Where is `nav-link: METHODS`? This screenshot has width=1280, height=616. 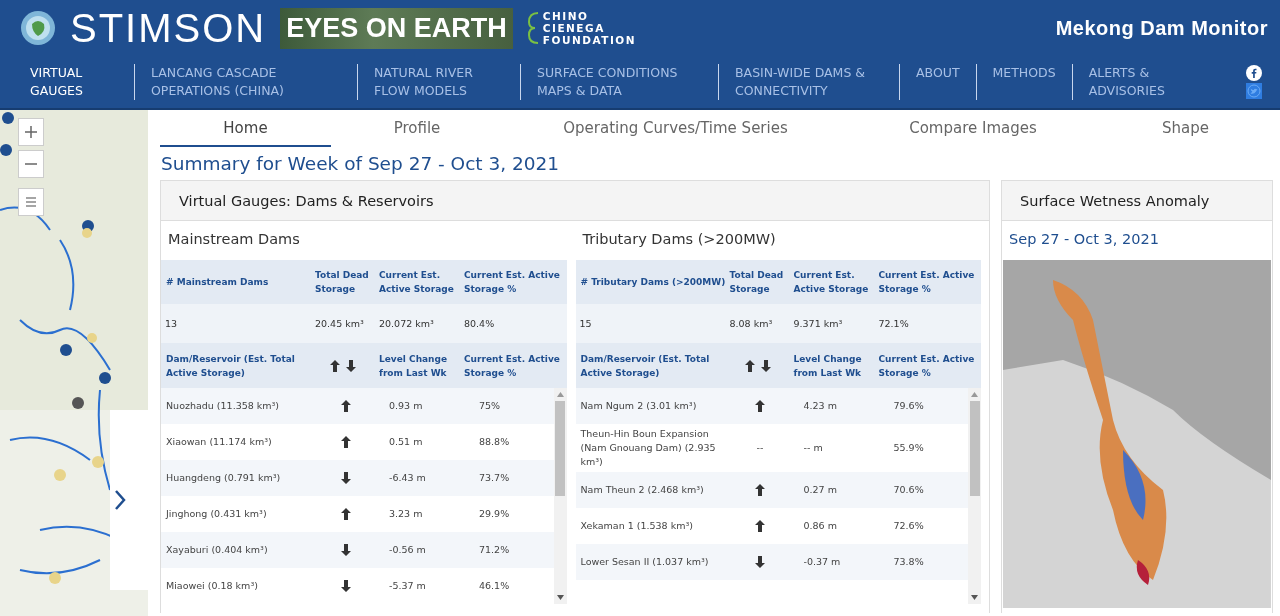
nav-link: METHODS is located at coordinates (1023, 82).